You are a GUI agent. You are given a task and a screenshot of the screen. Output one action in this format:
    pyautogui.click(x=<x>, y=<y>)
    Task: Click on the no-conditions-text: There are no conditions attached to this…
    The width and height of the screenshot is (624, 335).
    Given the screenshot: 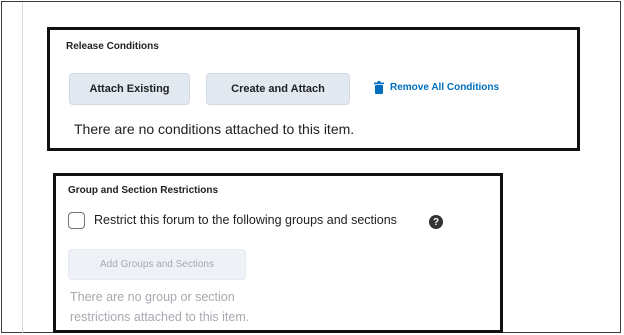 What is the action you would take?
    pyautogui.click(x=214, y=129)
    